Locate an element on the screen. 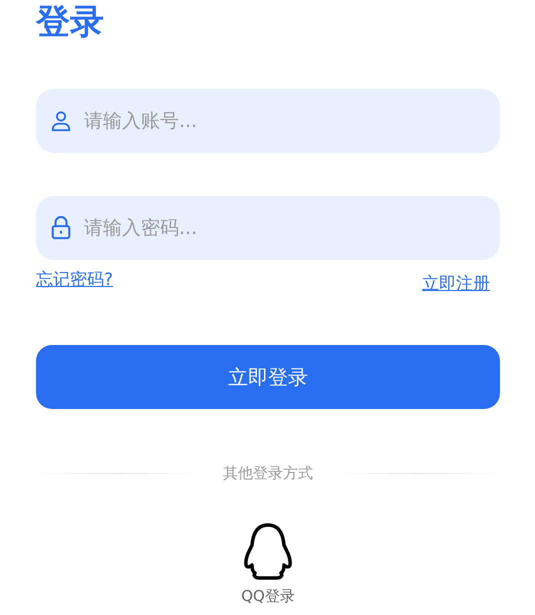  user-icon is located at coordinates (61, 121).